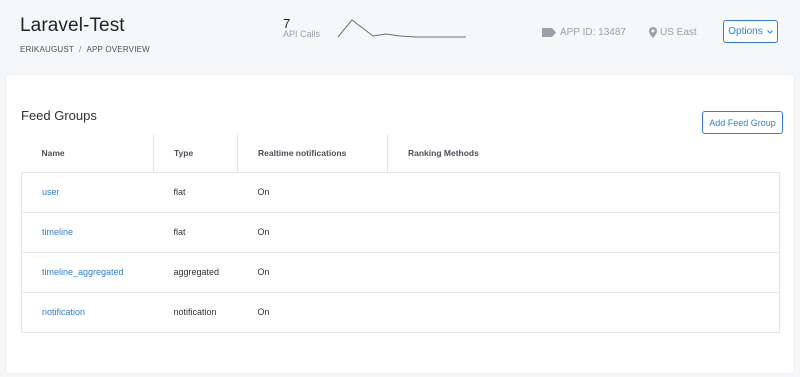  I want to click on column-header-name: Name, so click(53, 152).